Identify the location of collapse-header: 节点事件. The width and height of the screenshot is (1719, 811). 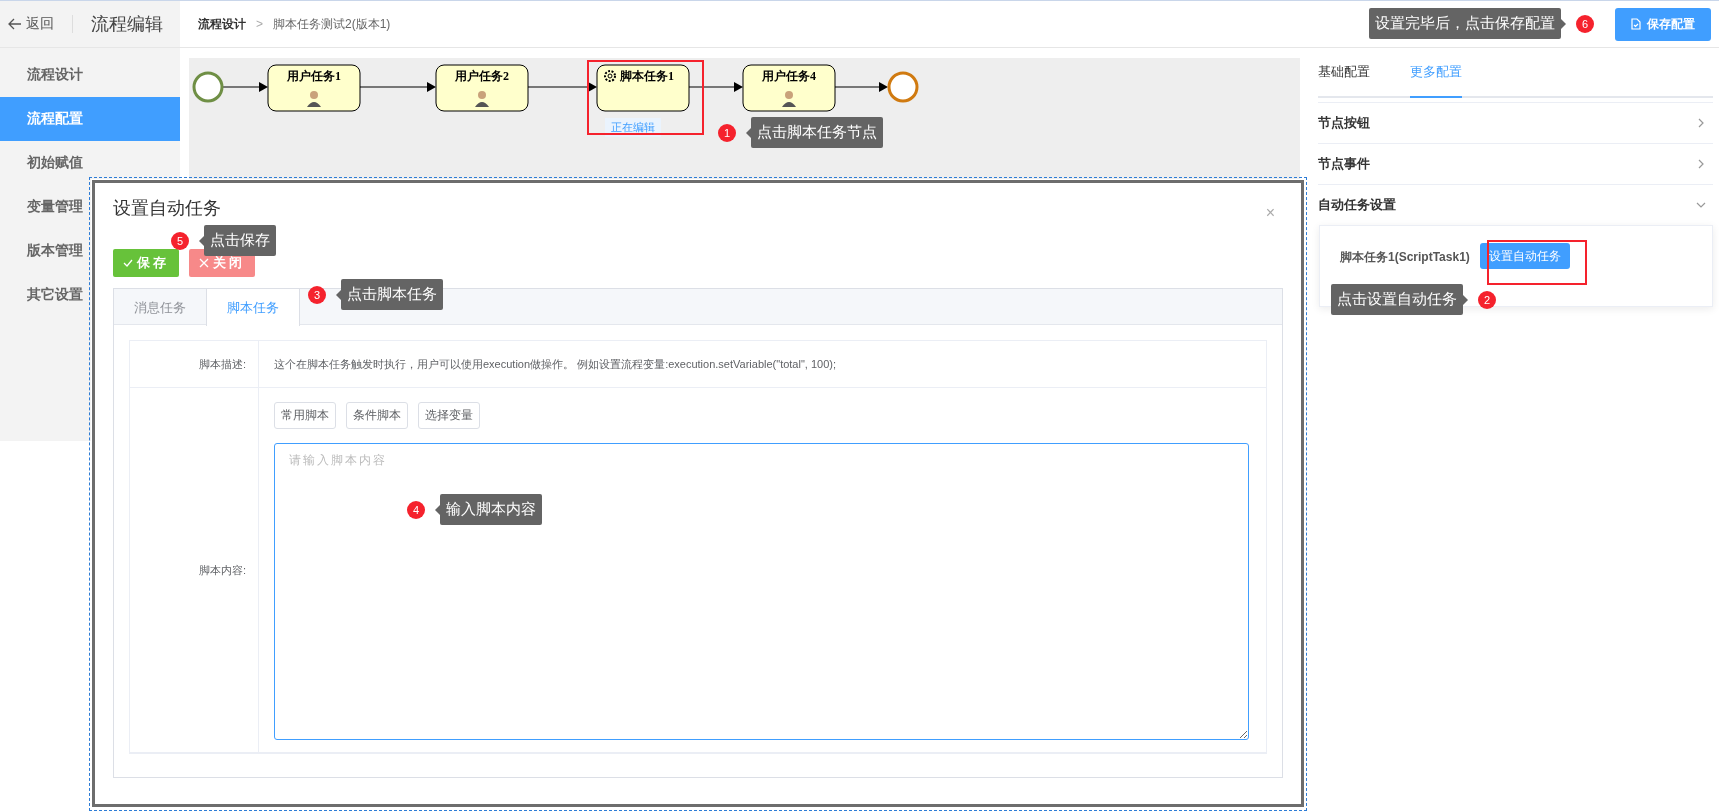
(1515, 163).